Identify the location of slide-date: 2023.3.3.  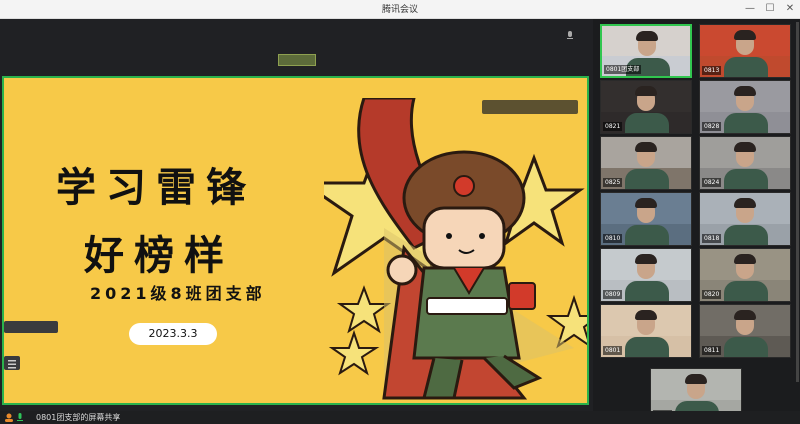
(173, 334).